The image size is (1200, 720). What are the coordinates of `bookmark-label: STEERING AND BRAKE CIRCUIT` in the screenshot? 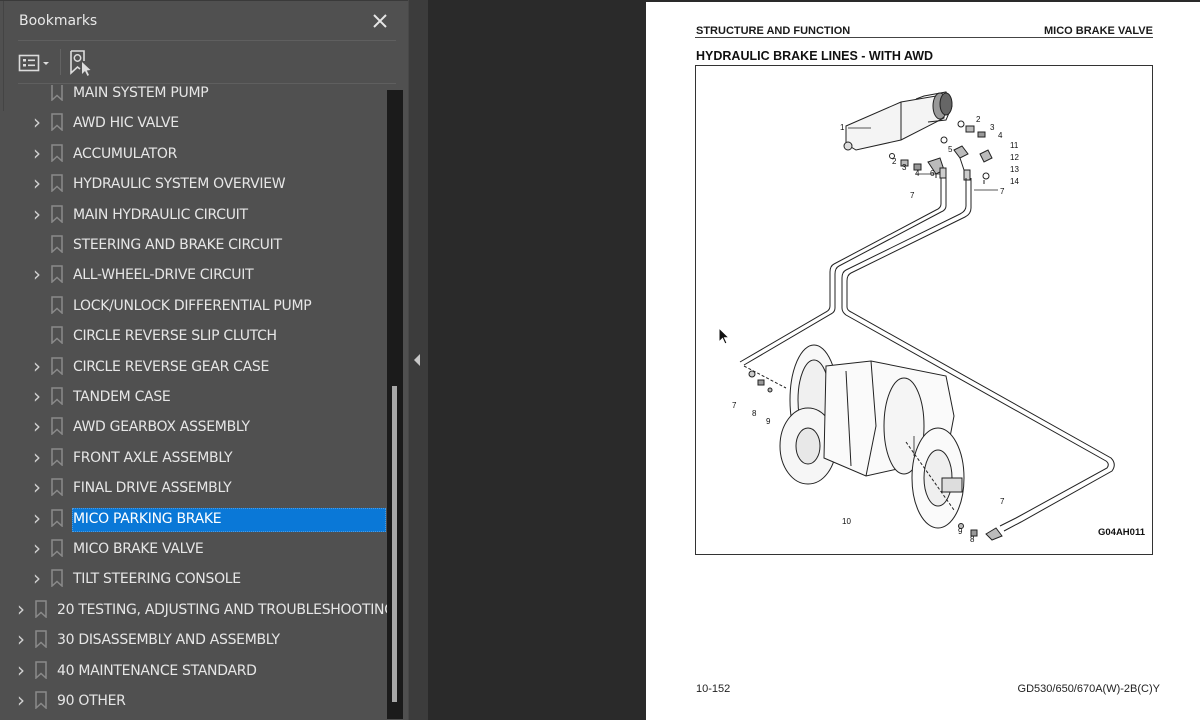 It's located at (177, 246).